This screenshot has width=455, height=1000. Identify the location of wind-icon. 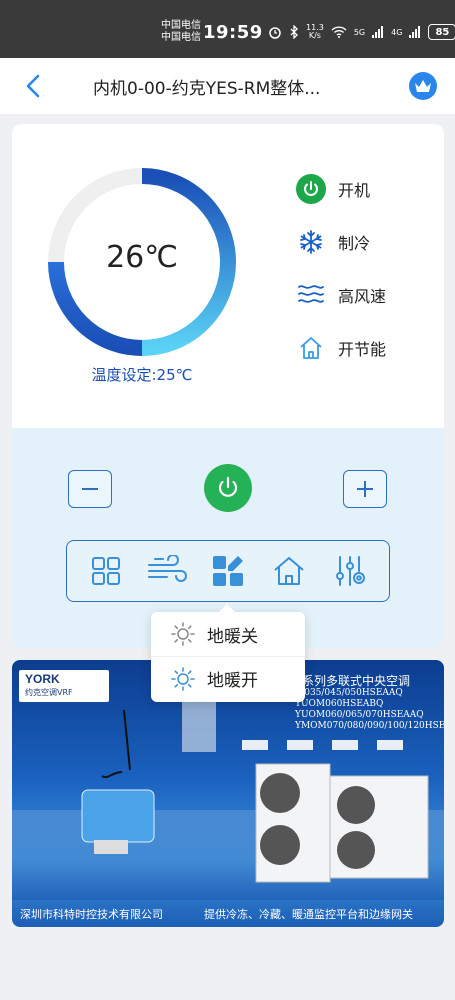
(167, 568).